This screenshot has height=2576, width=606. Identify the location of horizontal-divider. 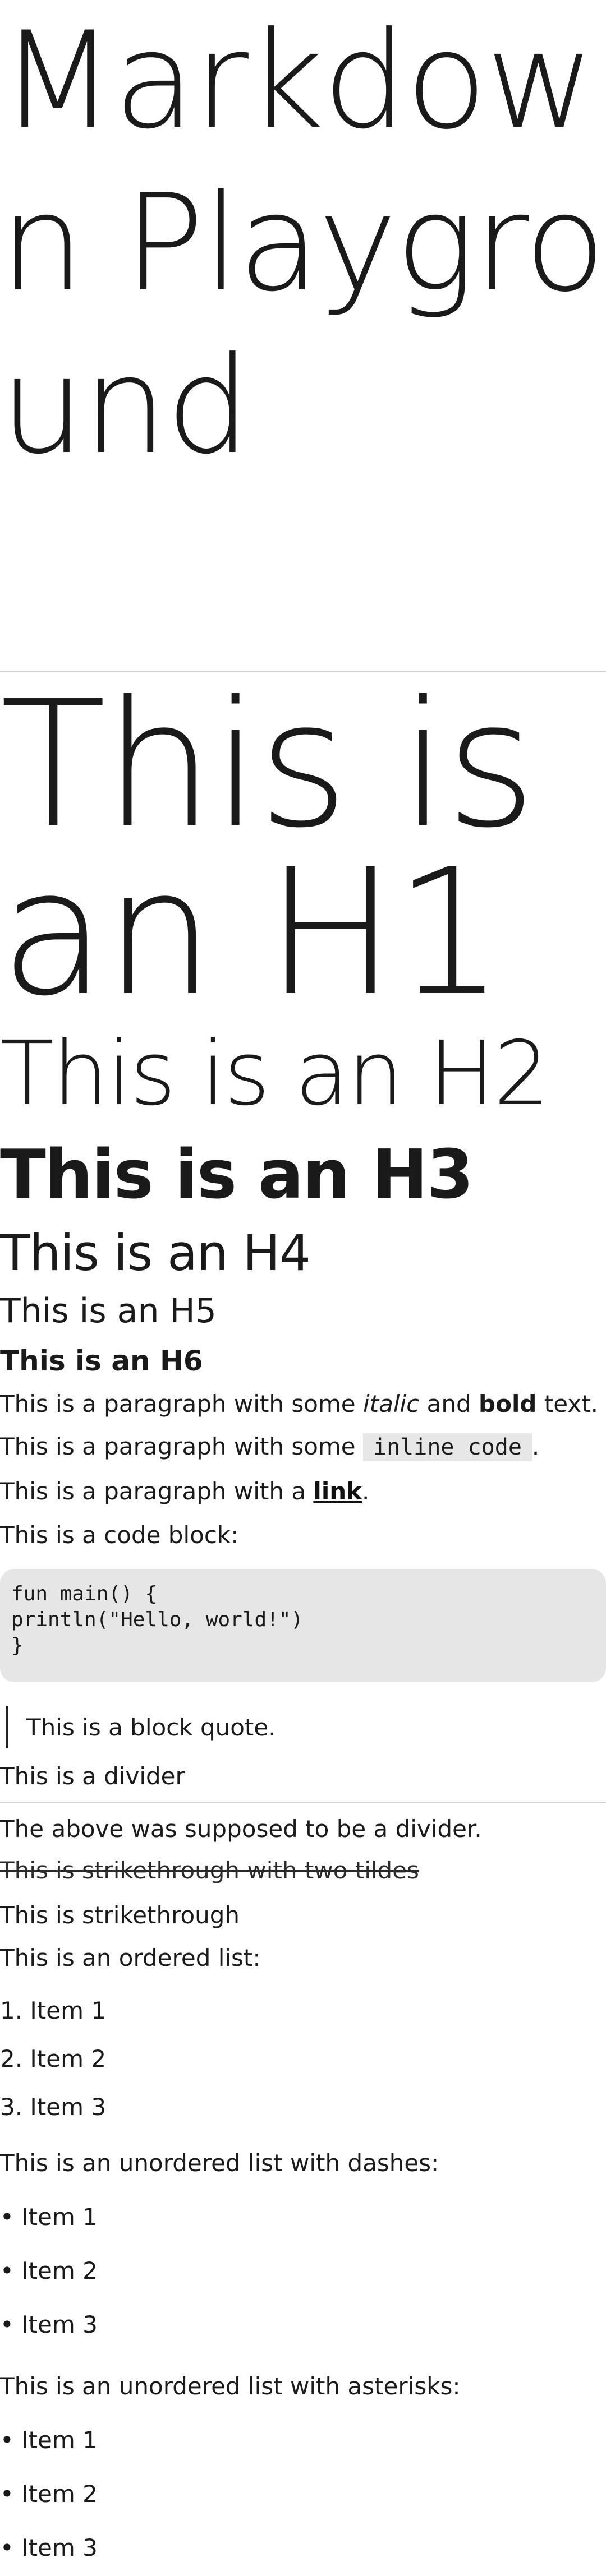
(303, 1802).